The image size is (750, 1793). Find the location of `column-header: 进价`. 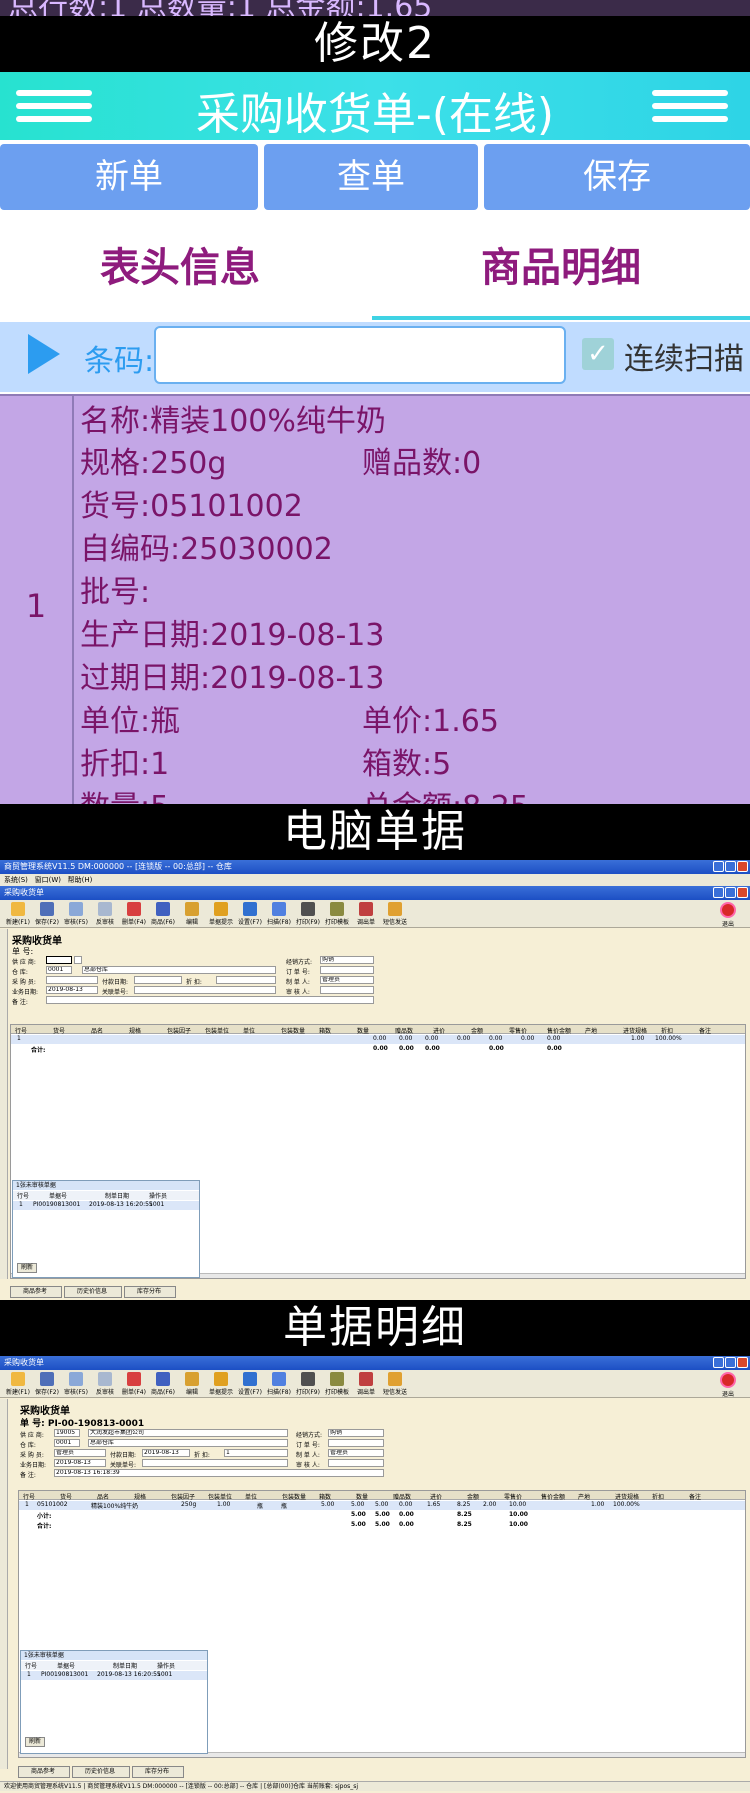

column-header: 进价 is located at coordinates (436, 1496).